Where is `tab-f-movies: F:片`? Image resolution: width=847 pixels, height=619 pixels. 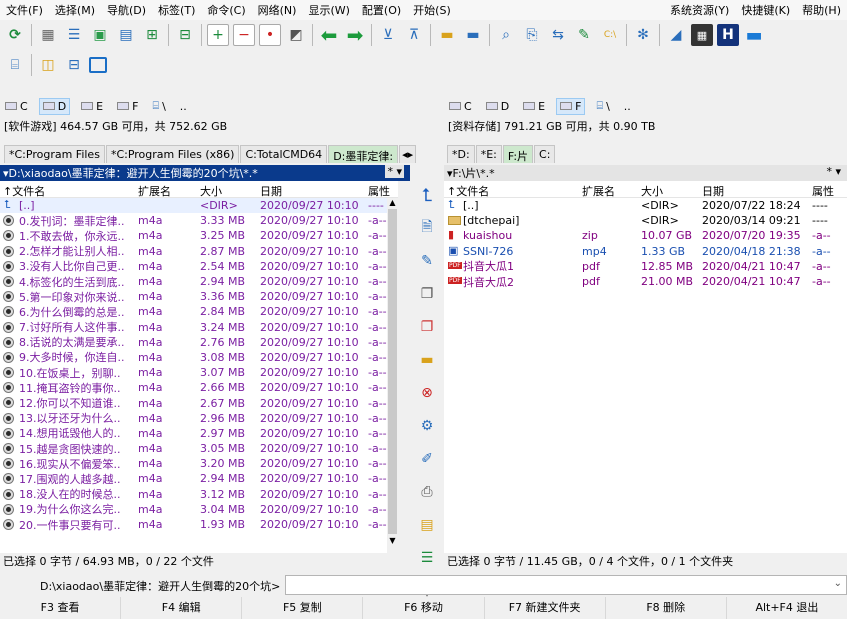 tab-f-movies: F:片 is located at coordinates (518, 154).